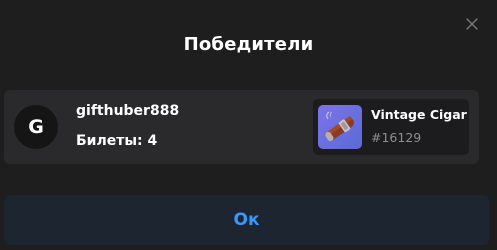 Image resolution: width=497 pixels, height=250 pixels. Describe the element at coordinates (248, 44) in the screenshot. I see `modal-title: Победители` at that location.